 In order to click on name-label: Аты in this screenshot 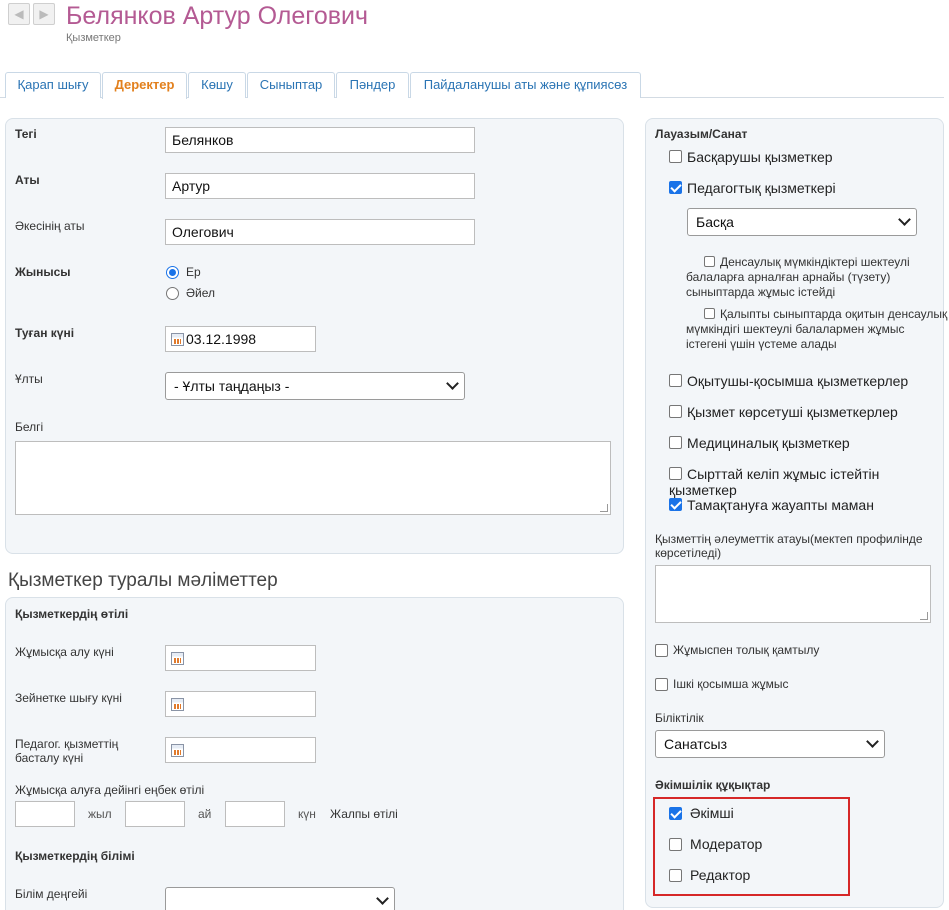, I will do `click(27, 180)`.